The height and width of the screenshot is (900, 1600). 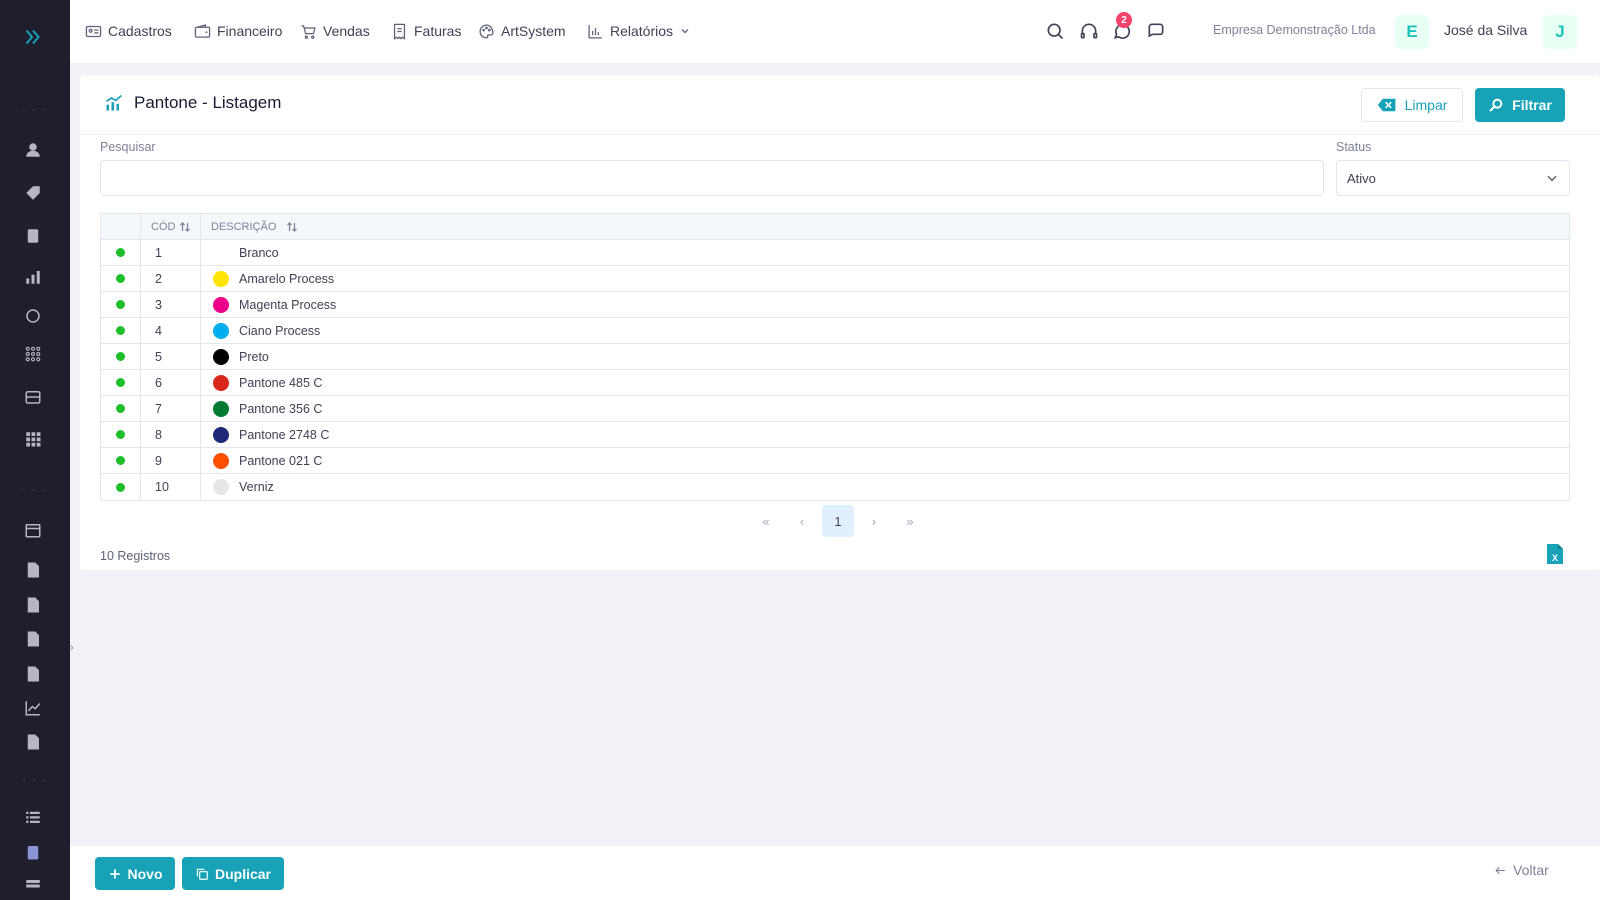 What do you see at coordinates (1485, 30) in the screenshot?
I see `user-name: José da Silva` at bounding box center [1485, 30].